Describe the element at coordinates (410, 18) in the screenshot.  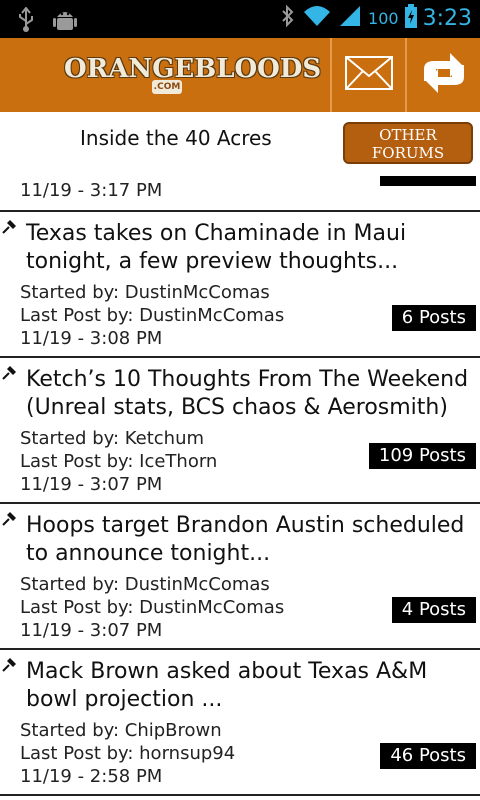
I see `battery-icon` at that location.